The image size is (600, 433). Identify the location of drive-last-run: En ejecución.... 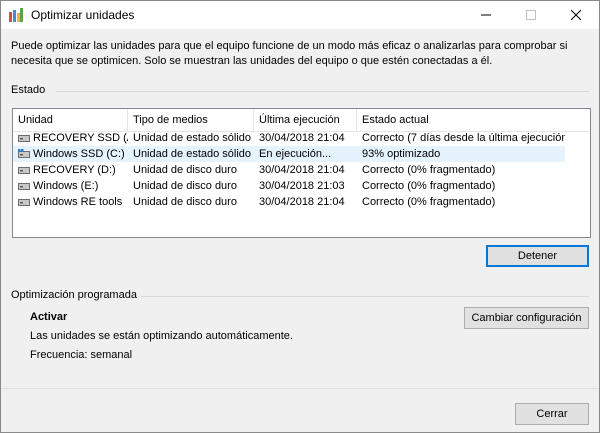
(295, 154).